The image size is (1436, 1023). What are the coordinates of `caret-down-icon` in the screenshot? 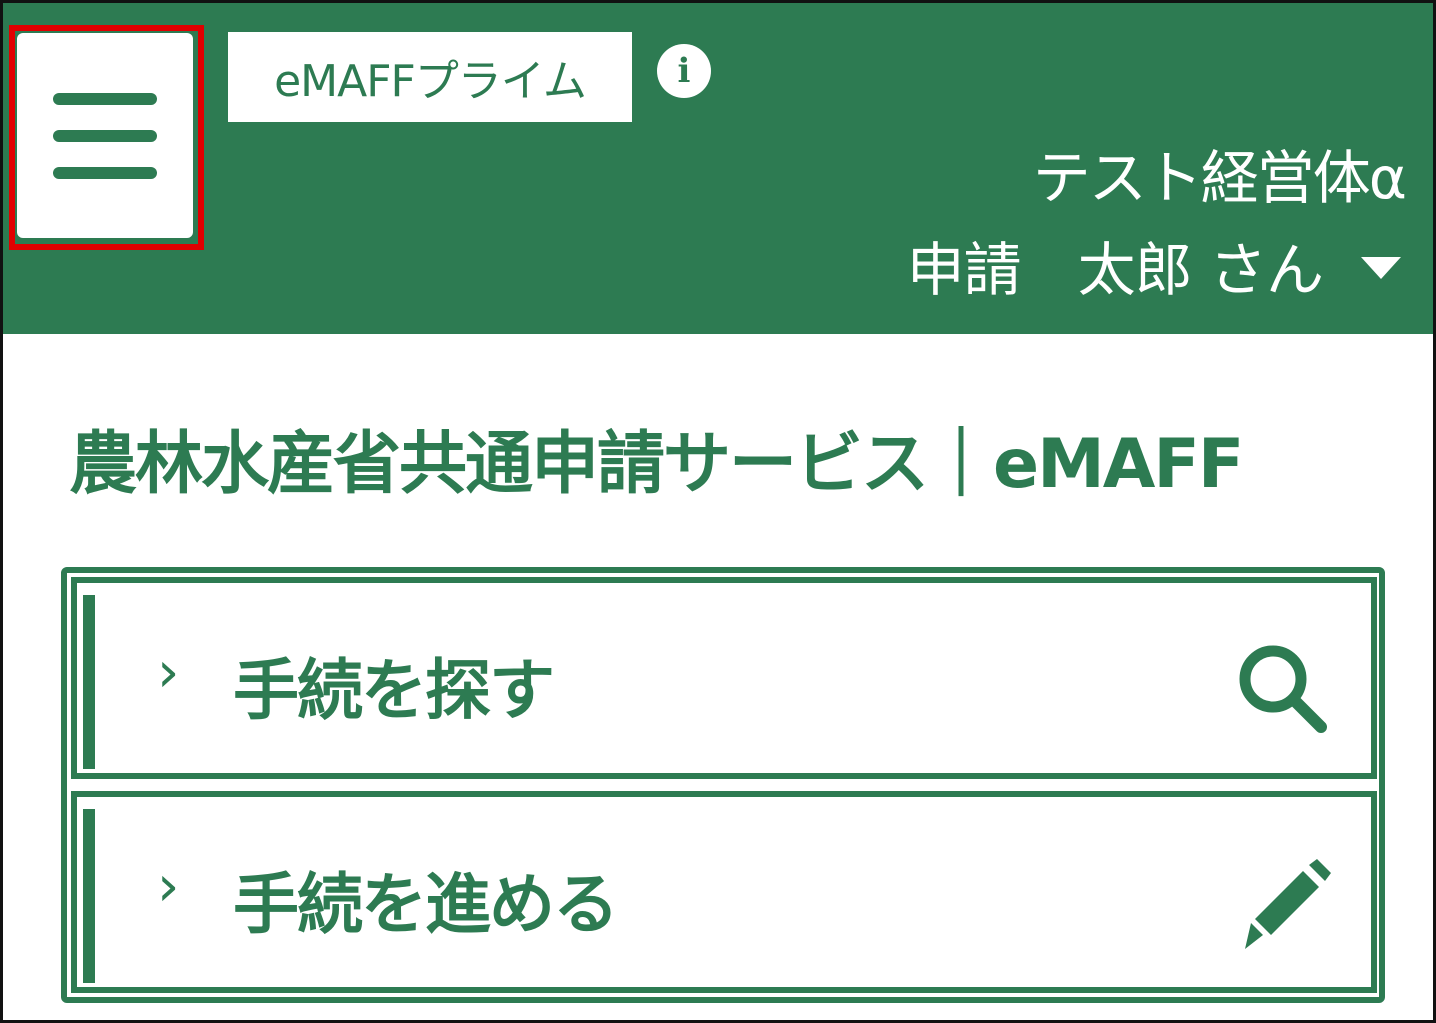 It's located at (1381, 268).